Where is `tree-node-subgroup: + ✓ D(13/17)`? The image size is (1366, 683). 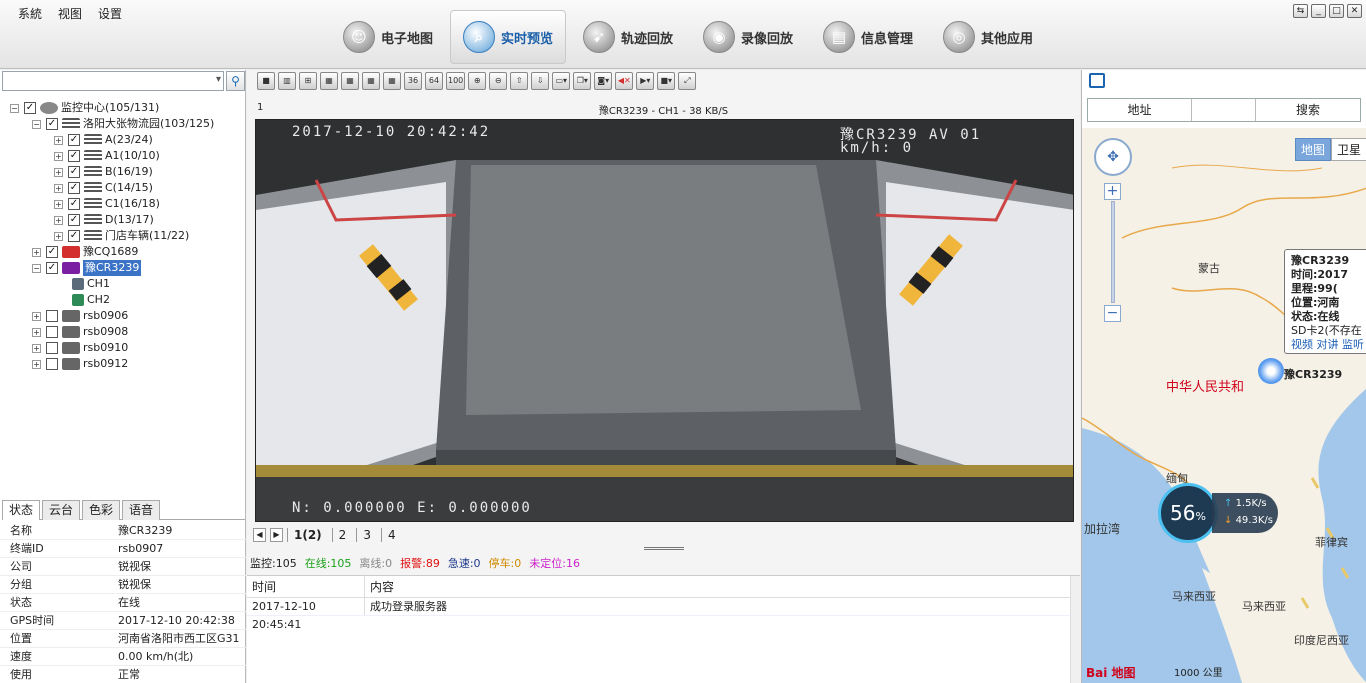
tree-node-subgroup: + ✓ D(13/17) is located at coordinates (104, 220).